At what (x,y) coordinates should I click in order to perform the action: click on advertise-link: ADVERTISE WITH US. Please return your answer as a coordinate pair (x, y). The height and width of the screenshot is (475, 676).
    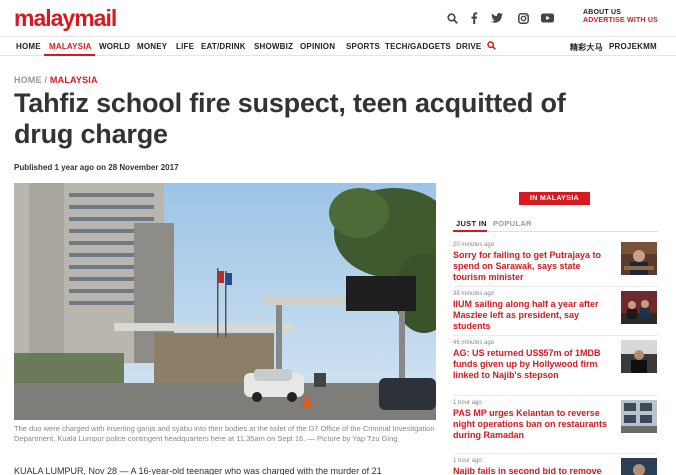
    Looking at the image, I should click on (620, 21).